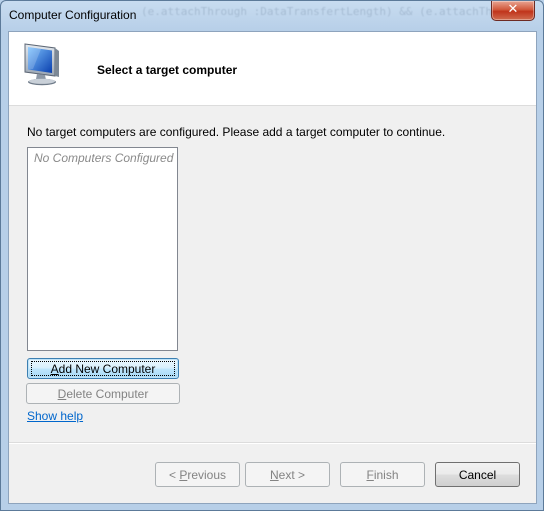 The image size is (544, 511). What do you see at coordinates (102, 249) in the screenshot?
I see `computer-list: No Computers Configured` at bounding box center [102, 249].